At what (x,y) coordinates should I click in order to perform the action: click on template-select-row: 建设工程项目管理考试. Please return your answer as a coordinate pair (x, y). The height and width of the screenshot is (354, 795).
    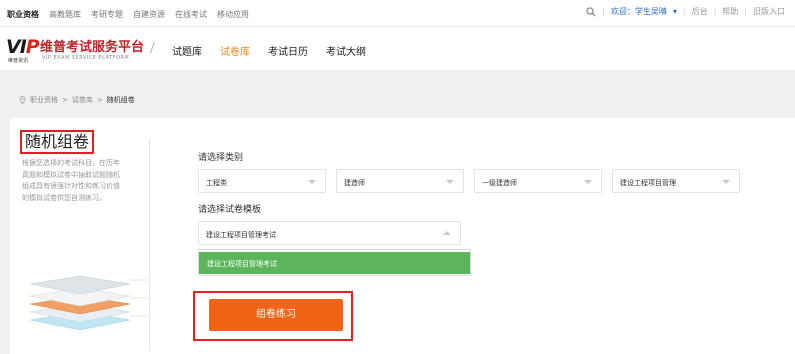
    Looking at the image, I should click on (469, 233).